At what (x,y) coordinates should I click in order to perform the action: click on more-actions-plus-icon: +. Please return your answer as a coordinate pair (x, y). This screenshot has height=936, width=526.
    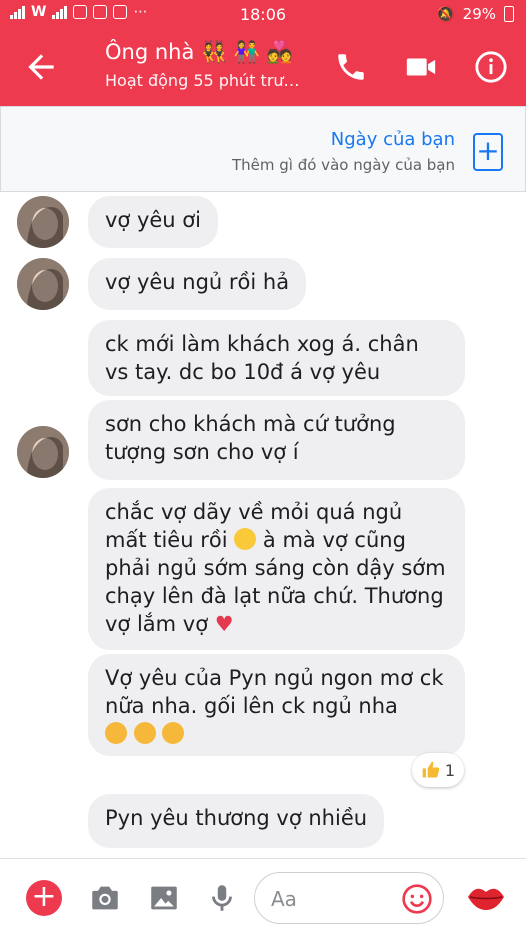
    Looking at the image, I should click on (44, 898).